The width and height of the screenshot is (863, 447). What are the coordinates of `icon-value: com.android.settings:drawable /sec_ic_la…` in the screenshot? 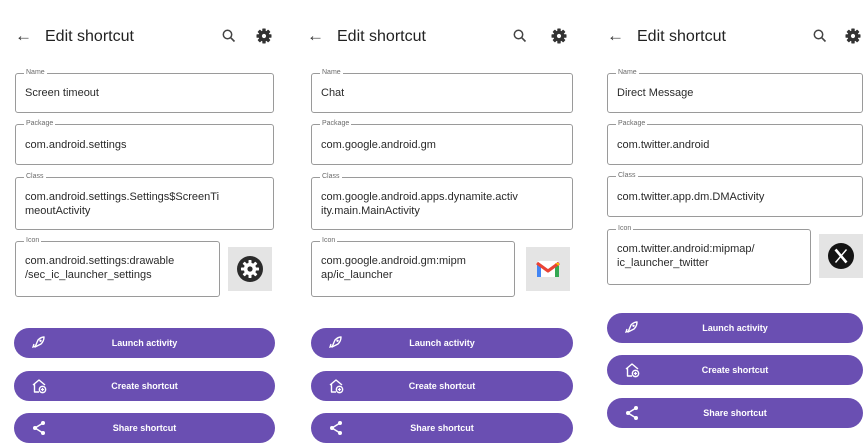 It's located at (100, 268).